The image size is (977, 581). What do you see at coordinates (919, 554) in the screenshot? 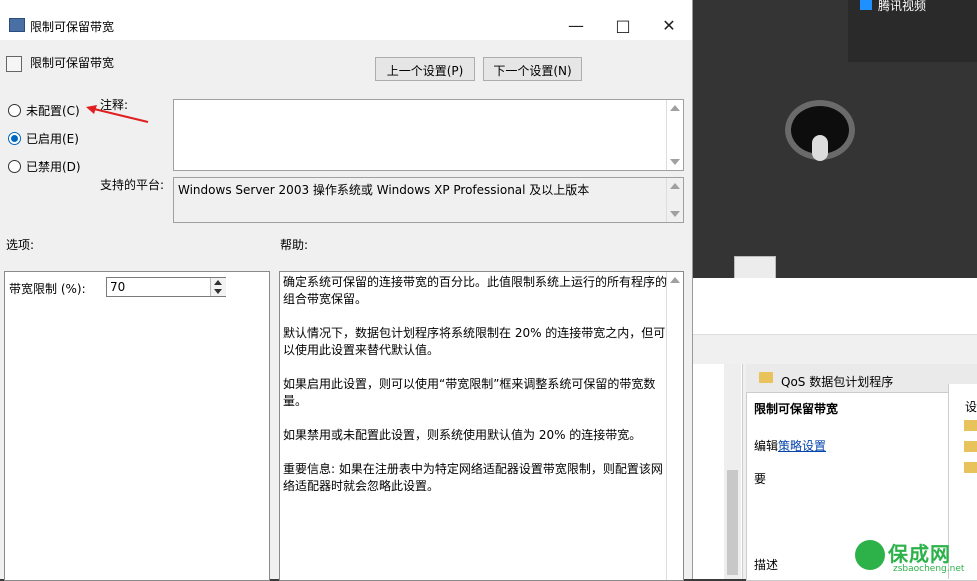
I see `watermark-text: 保成网` at bounding box center [919, 554].